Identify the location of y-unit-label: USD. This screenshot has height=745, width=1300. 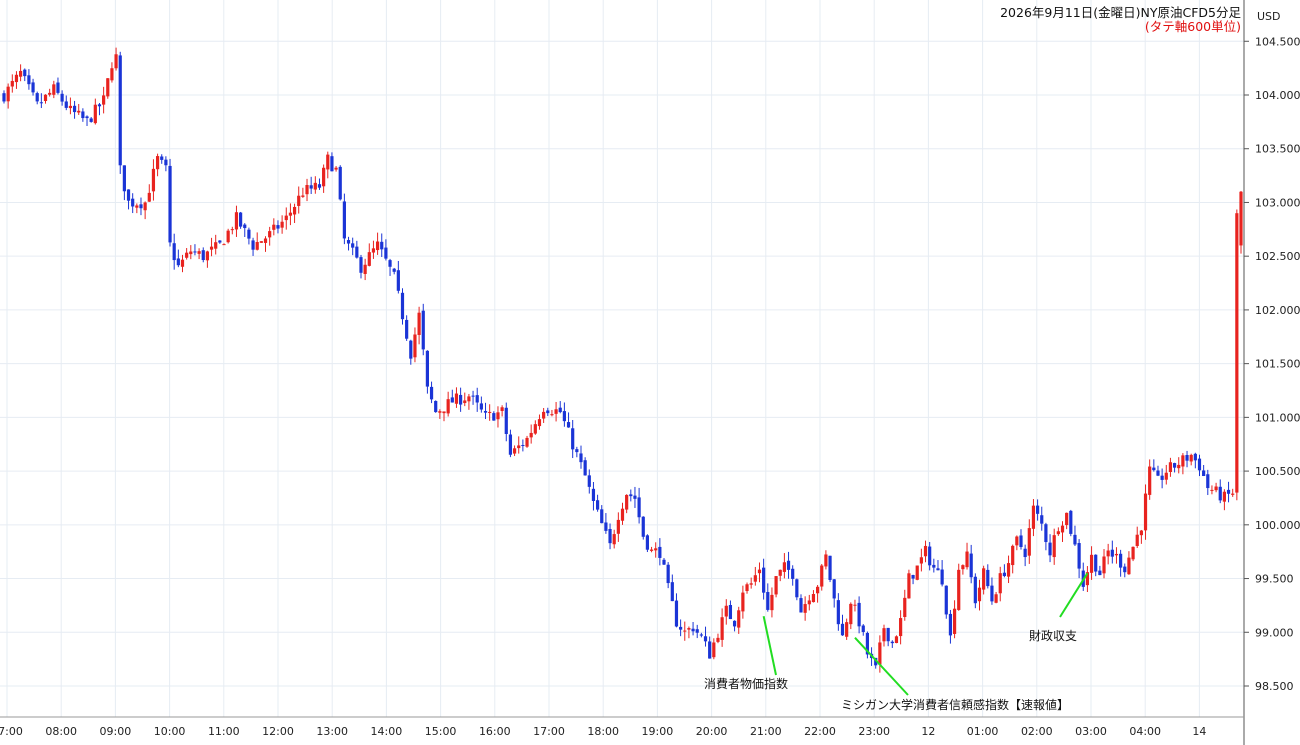
(1269, 16).